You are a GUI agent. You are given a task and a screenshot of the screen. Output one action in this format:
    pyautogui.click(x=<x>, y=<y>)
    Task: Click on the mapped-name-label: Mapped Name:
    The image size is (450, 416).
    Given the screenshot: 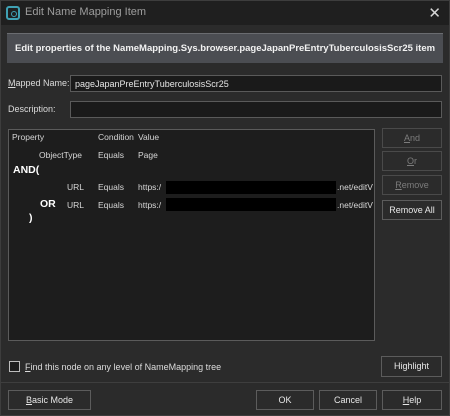 What is the action you would take?
    pyautogui.click(x=39, y=83)
    